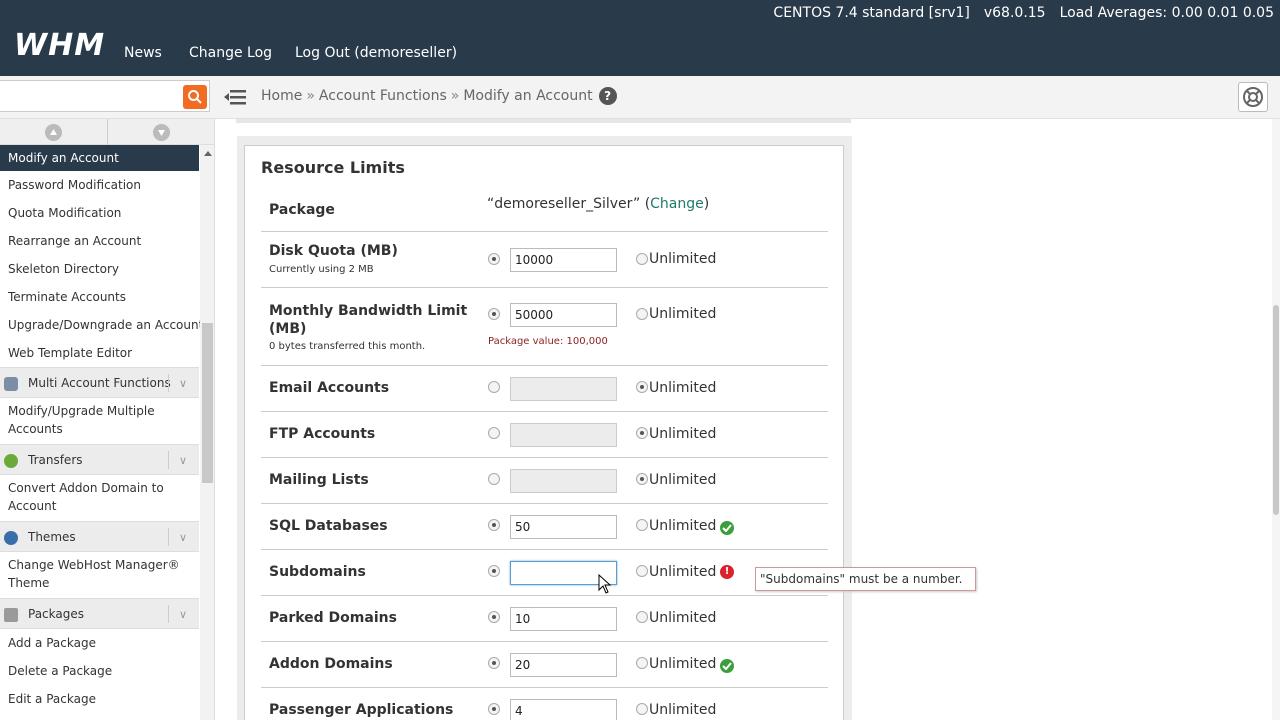 The height and width of the screenshot is (720, 1280). Describe the element at coordinates (99, 613) in the screenshot. I see `sidebar-group-packages: Packages ∨` at that location.